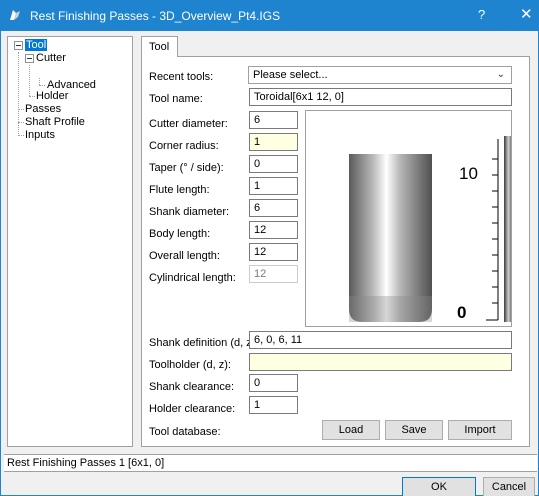 This screenshot has height=496, width=539. Describe the element at coordinates (273, 164) in the screenshot. I see `taper-field: 0` at that location.